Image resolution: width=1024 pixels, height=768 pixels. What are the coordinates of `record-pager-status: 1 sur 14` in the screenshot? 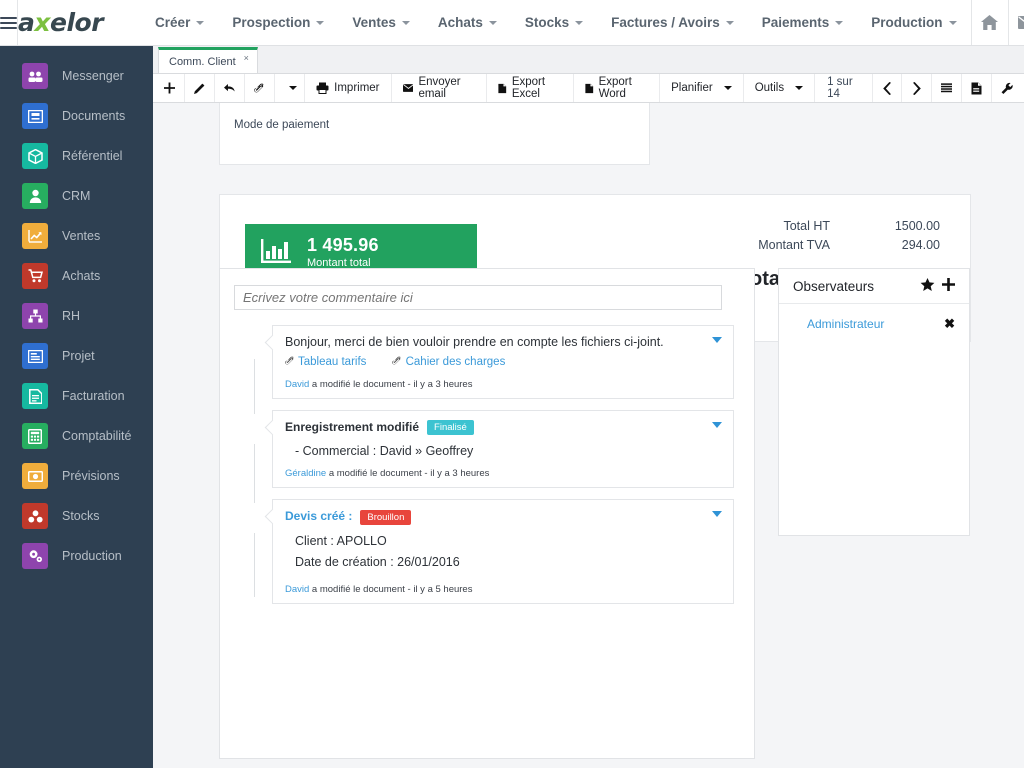 It's located at (840, 88).